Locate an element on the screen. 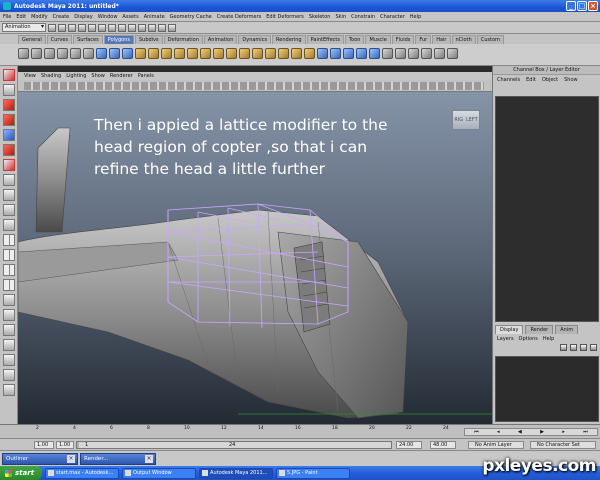 This screenshot has width=600, height=480. tab-anim: Anim is located at coordinates (567, 329).